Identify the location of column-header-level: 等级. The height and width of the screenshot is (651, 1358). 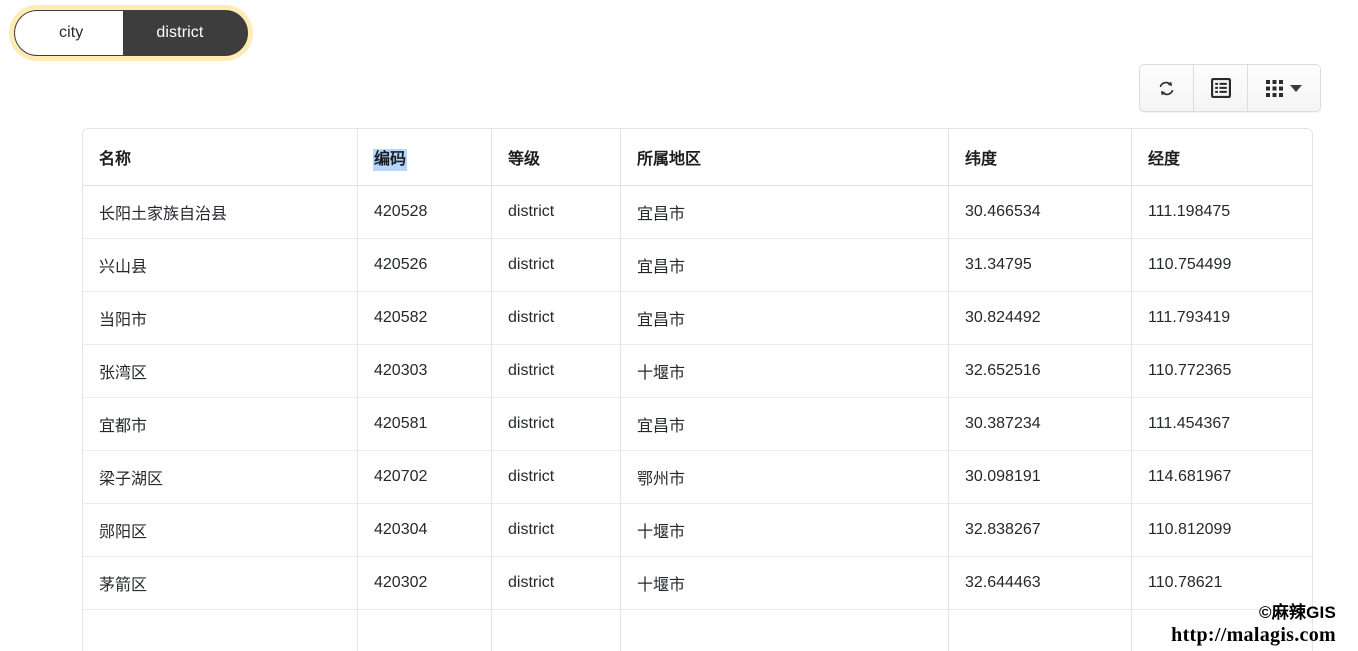
(556, 157).